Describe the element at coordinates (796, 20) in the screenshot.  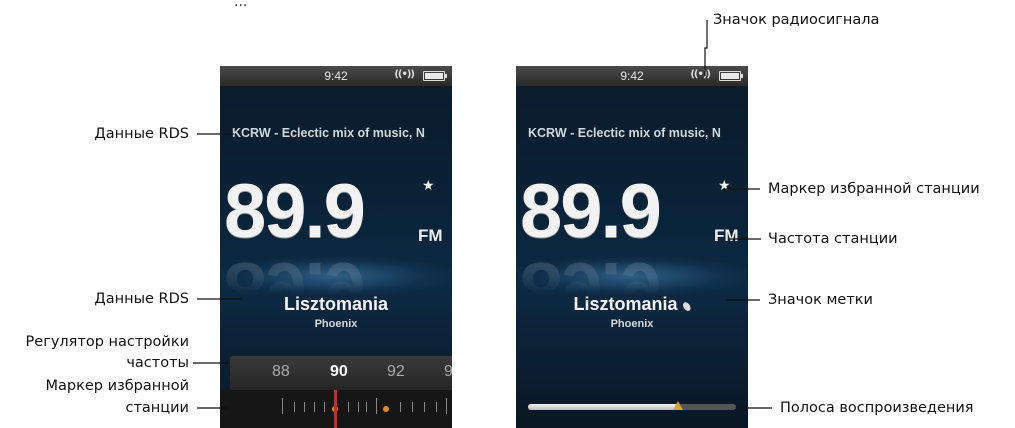
I see `callout-radio-signal: Значок радиосигнала` at that location.